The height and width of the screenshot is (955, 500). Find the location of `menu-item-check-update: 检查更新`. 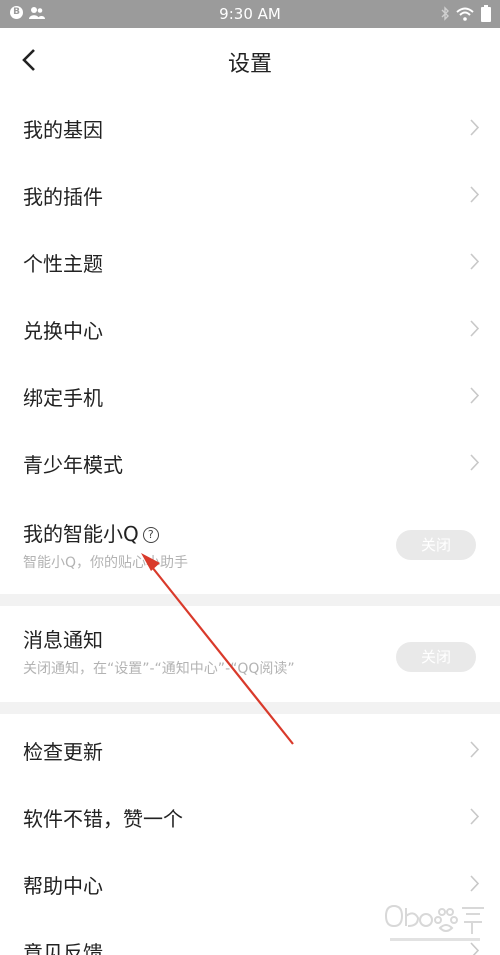

menu-item-check-update: 检查更新 is located at coordinates (250, 749).